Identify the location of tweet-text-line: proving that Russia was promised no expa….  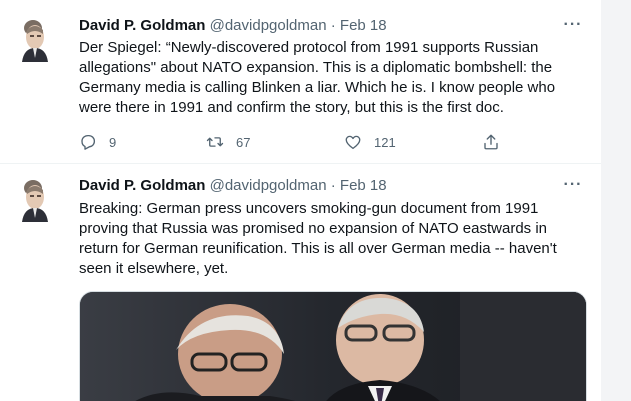
(313, 228).